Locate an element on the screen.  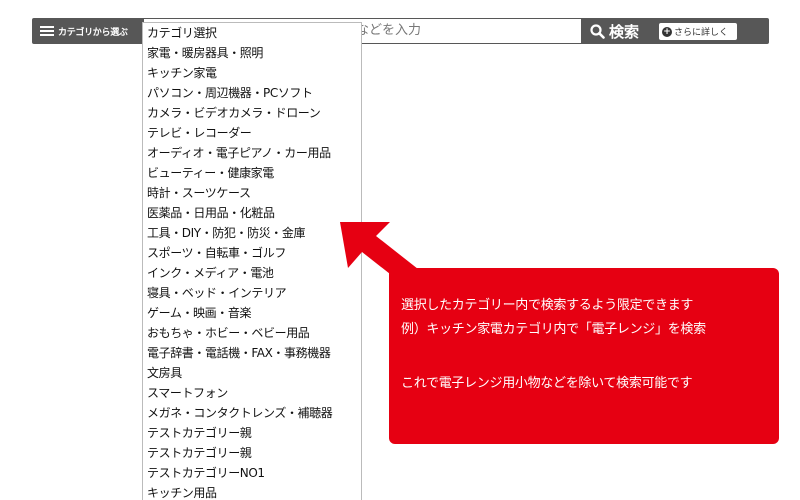
callout-spacer is located at coordinates (553, 357).